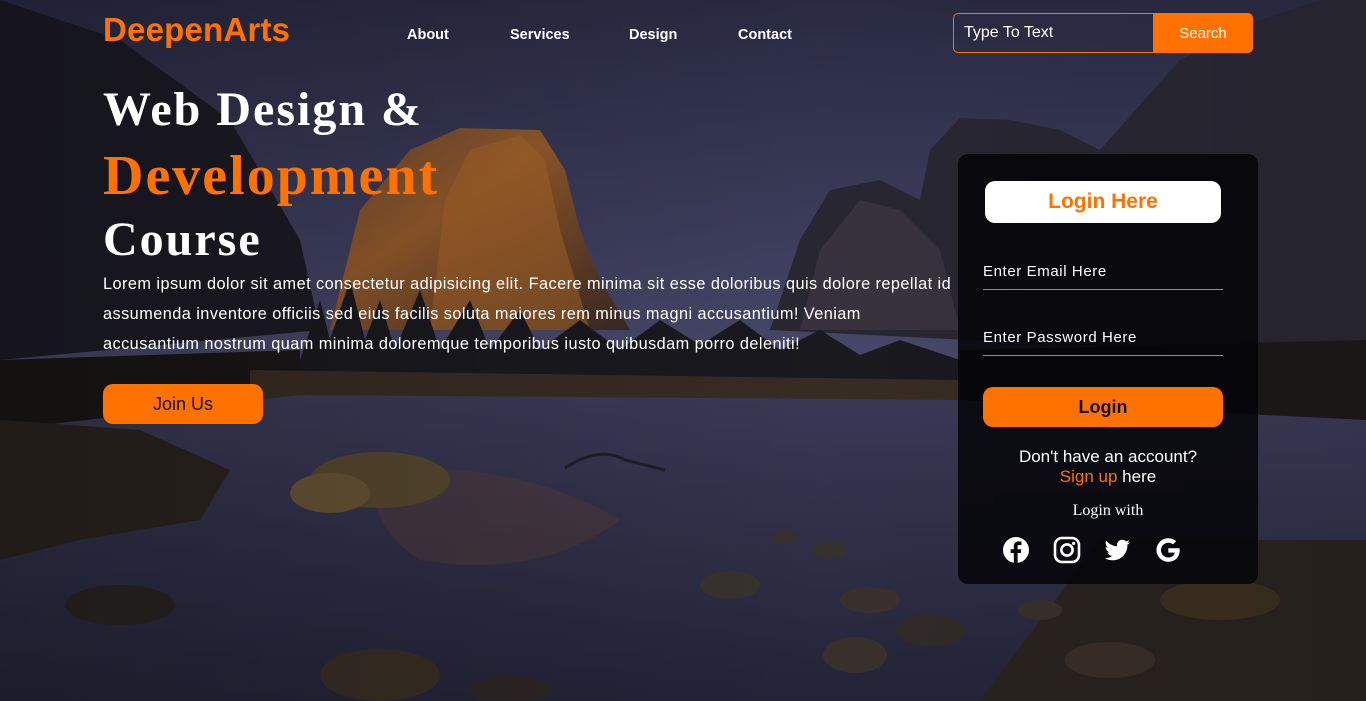  What do you see at coordinates (1103, 272) in the screenshot?
I see `email-field` at bounding box center [1103, 272].